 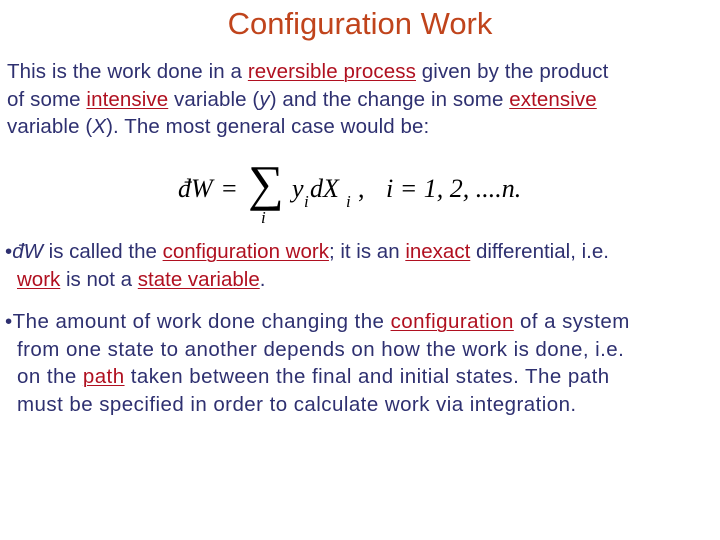 What do you see at coordinates (360, 23) in the screenshot?
I see `slide-title: Configuration Work` at bounding box center [360, 23].